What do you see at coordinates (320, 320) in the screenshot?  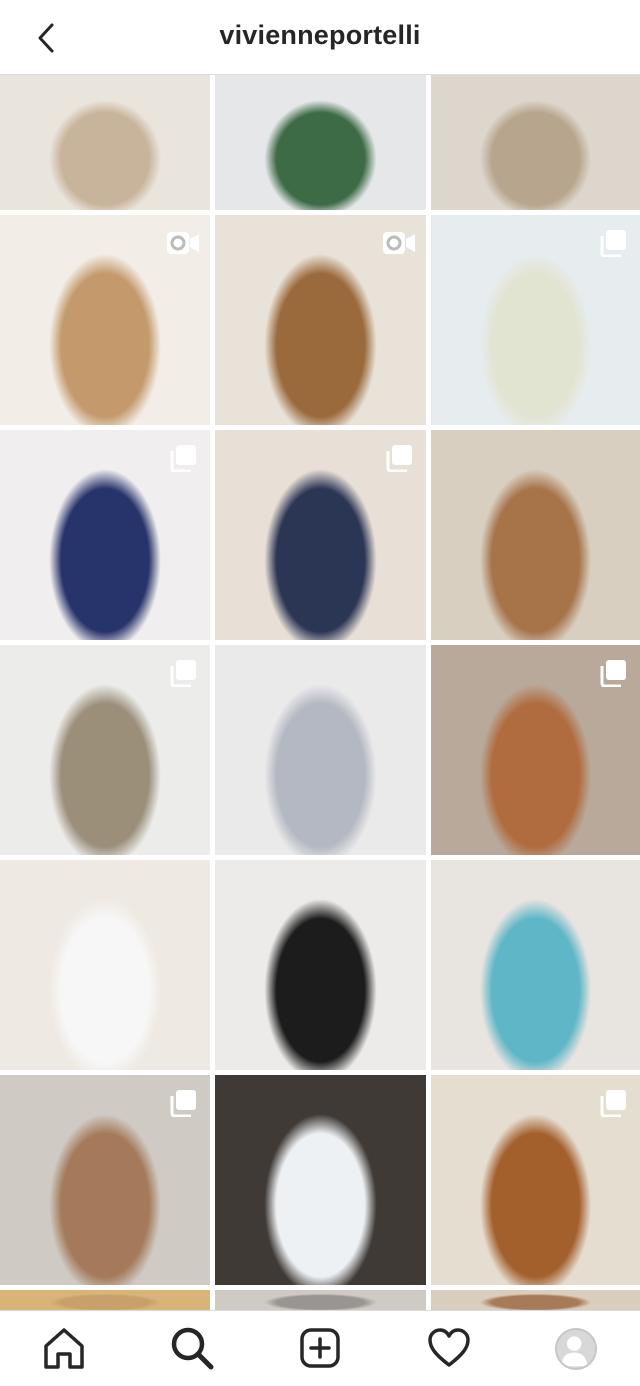 I see `post-brown-knit-balcony` at bounding box center [320, 320].